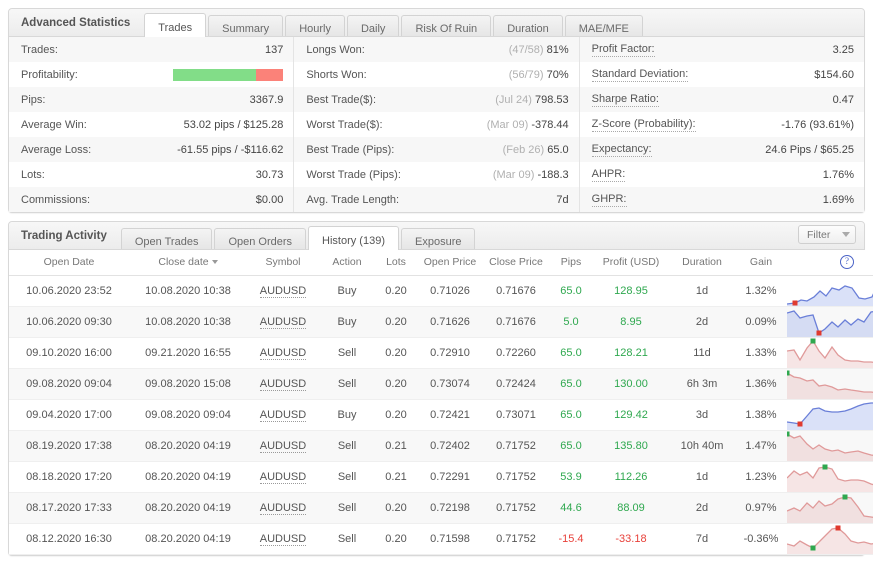 The width and height of the screenshot is (873, 568). What do you see at coordinates (69, 384) in the screenshot?
I see `cell-open-date-value: 09.08.2020 09:04` at bounding box center [69, 384].